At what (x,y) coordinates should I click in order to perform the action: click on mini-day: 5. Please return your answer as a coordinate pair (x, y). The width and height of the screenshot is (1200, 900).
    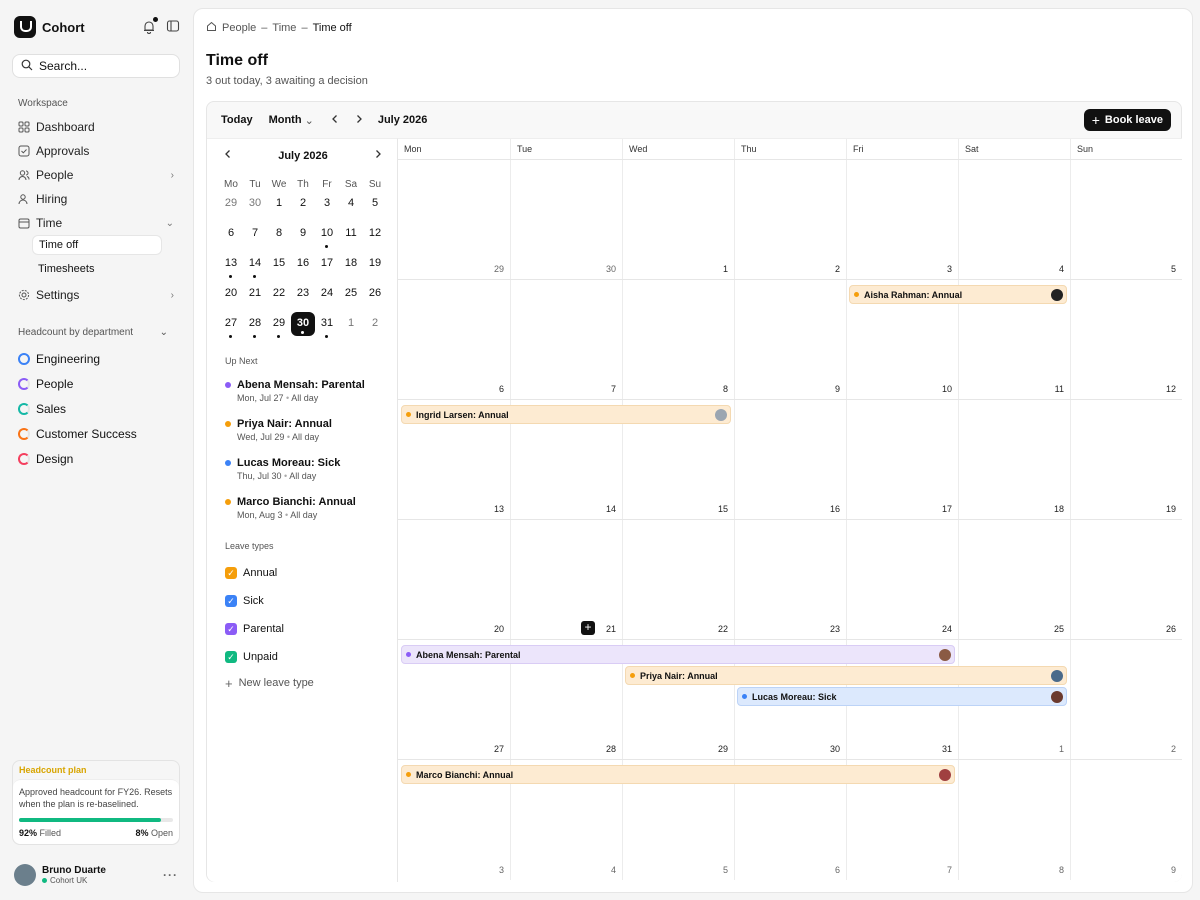
    Looking at the image, I should click on (375, 204).